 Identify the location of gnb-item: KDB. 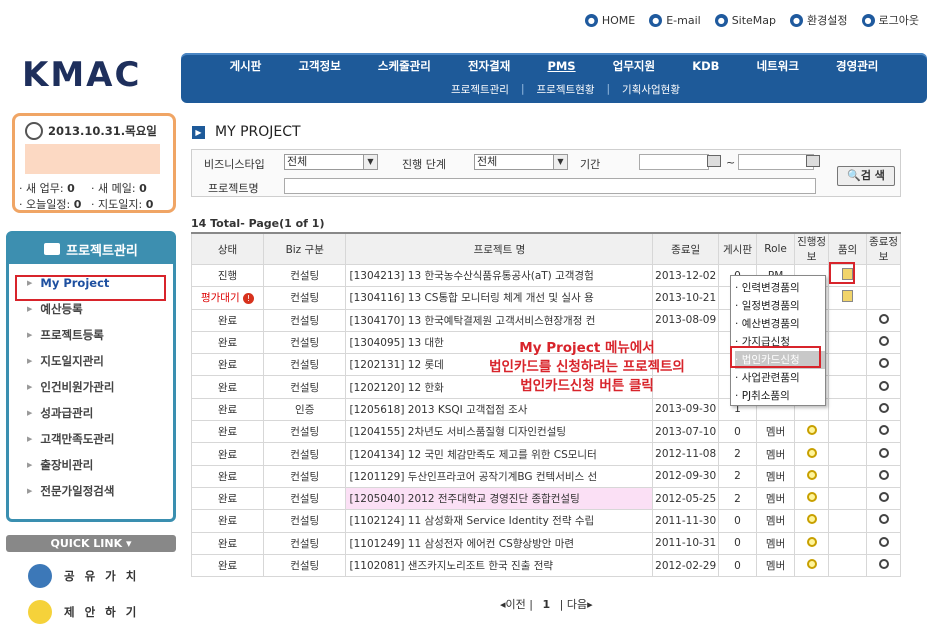
(705, 66).